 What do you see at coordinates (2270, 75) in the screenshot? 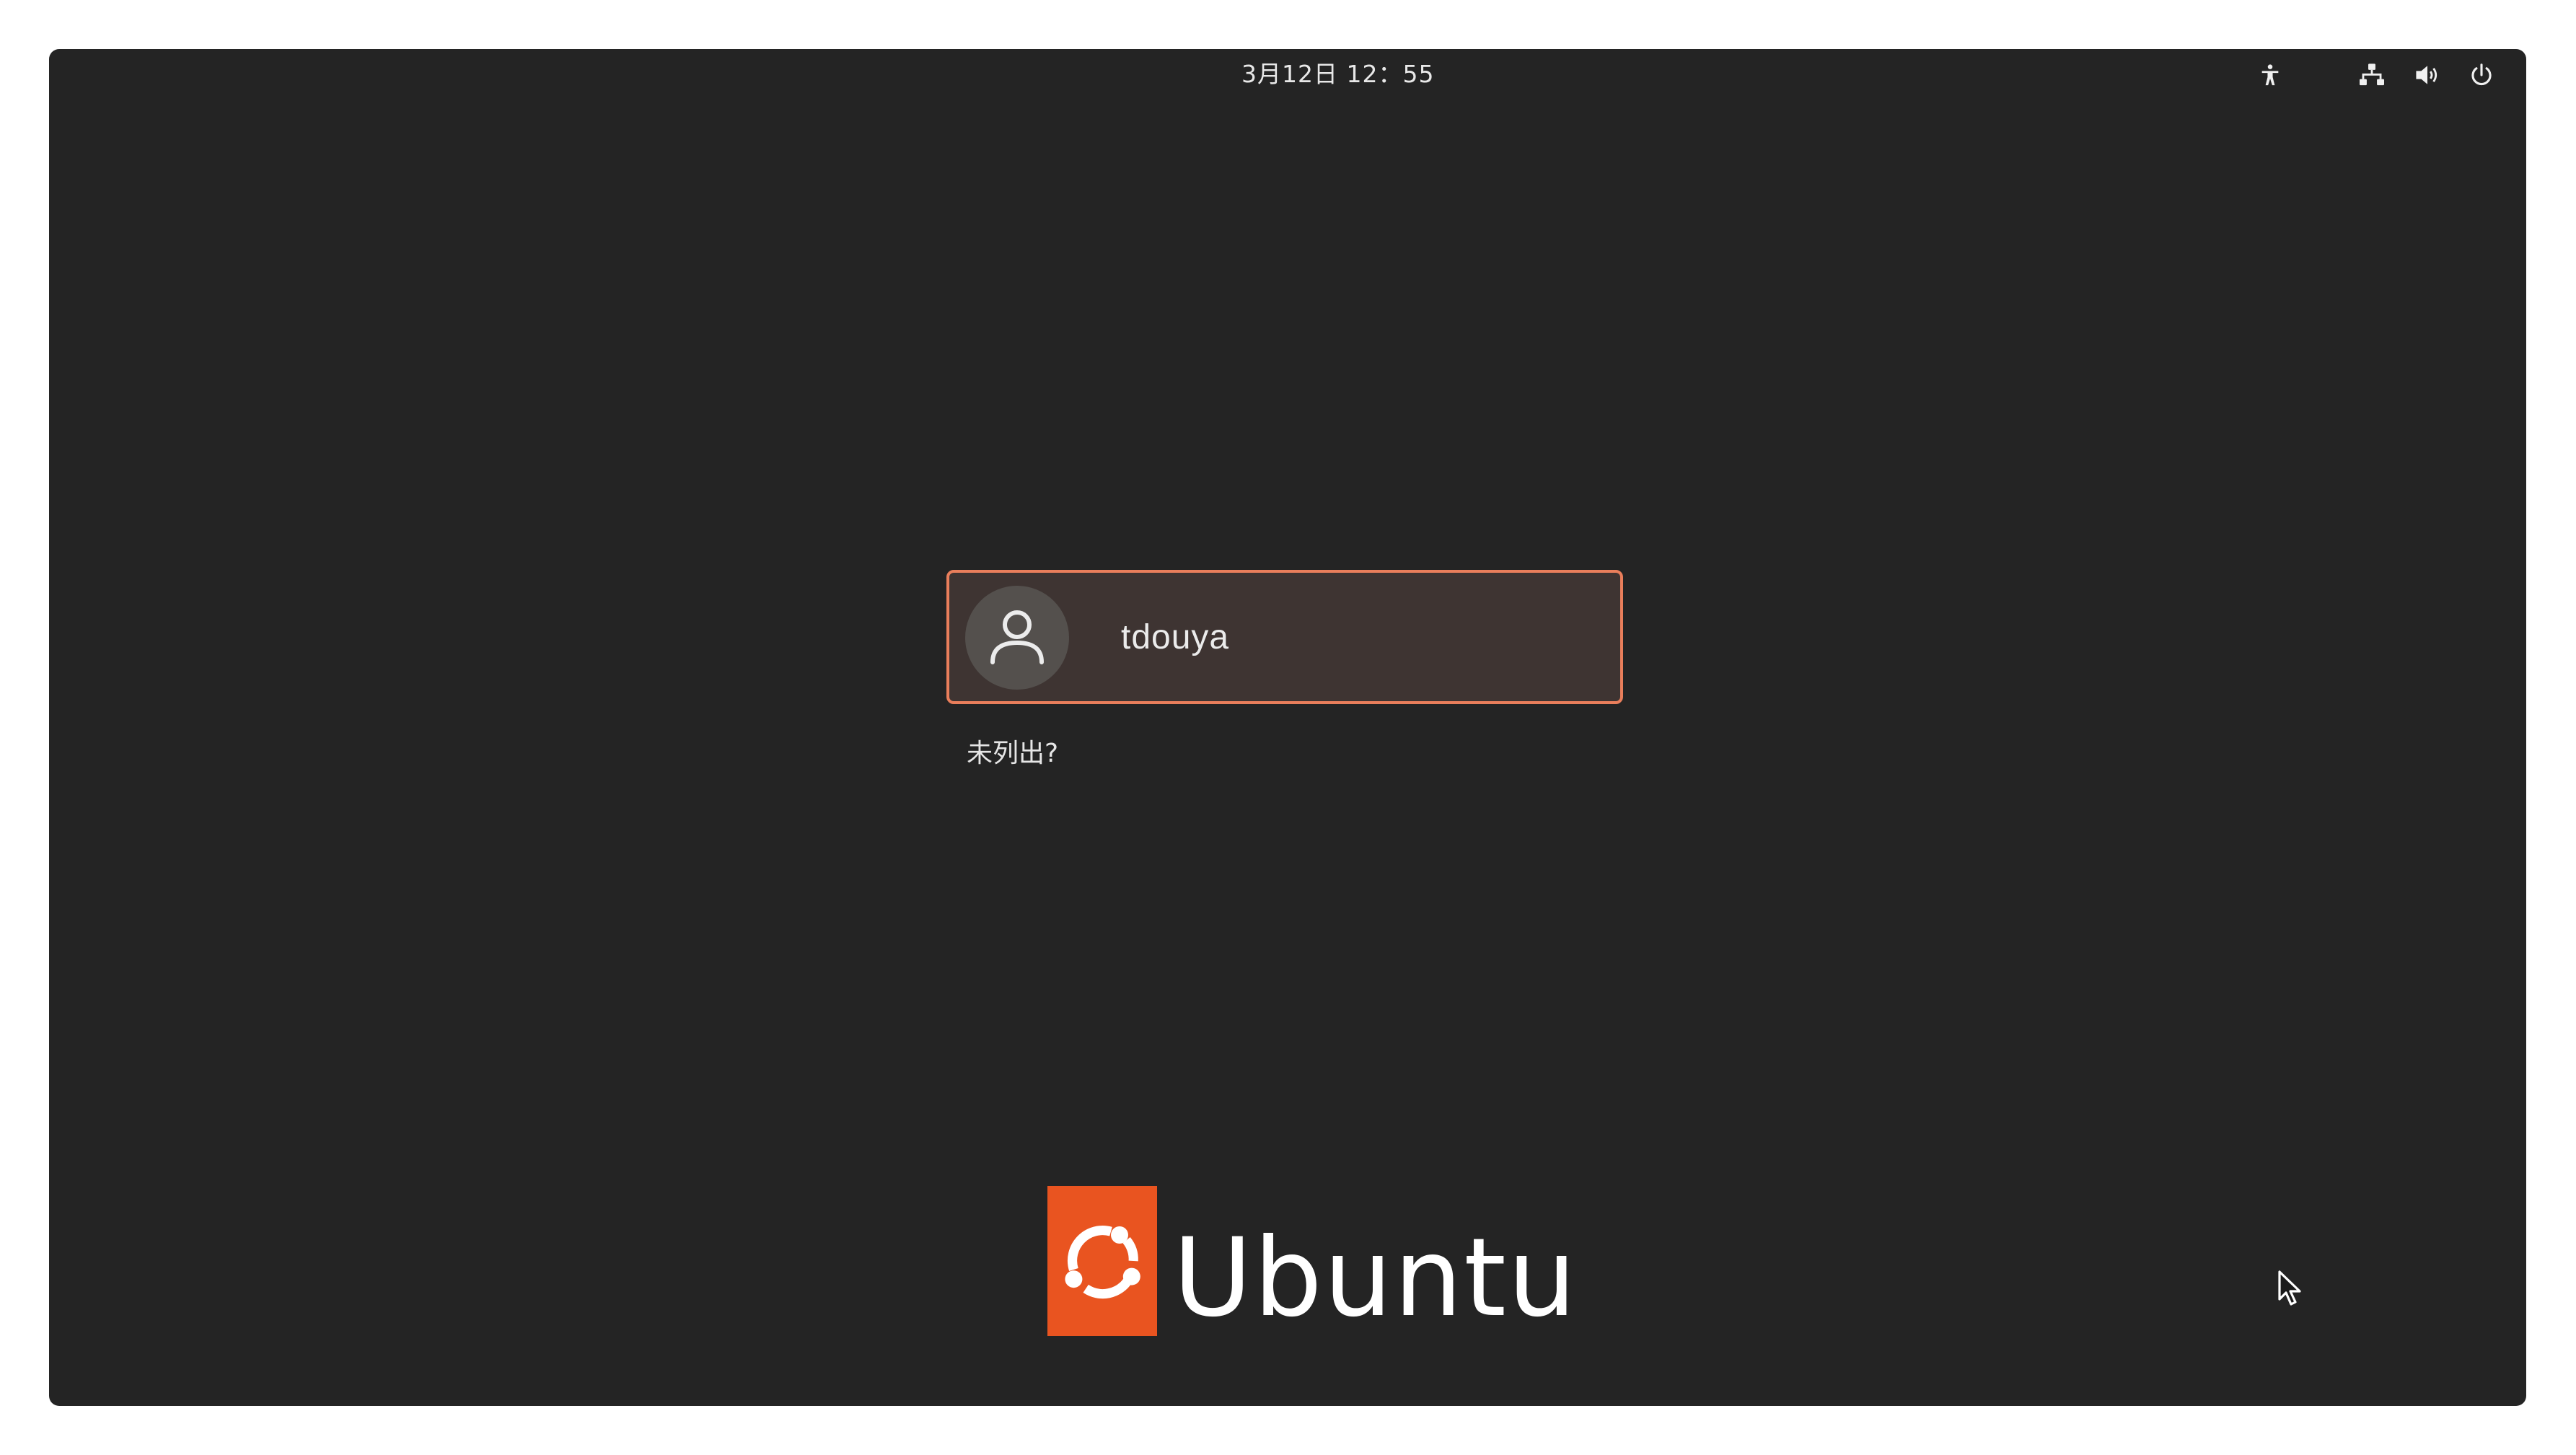
I see `accessibility-icon` at bounding box center [2270, 75].